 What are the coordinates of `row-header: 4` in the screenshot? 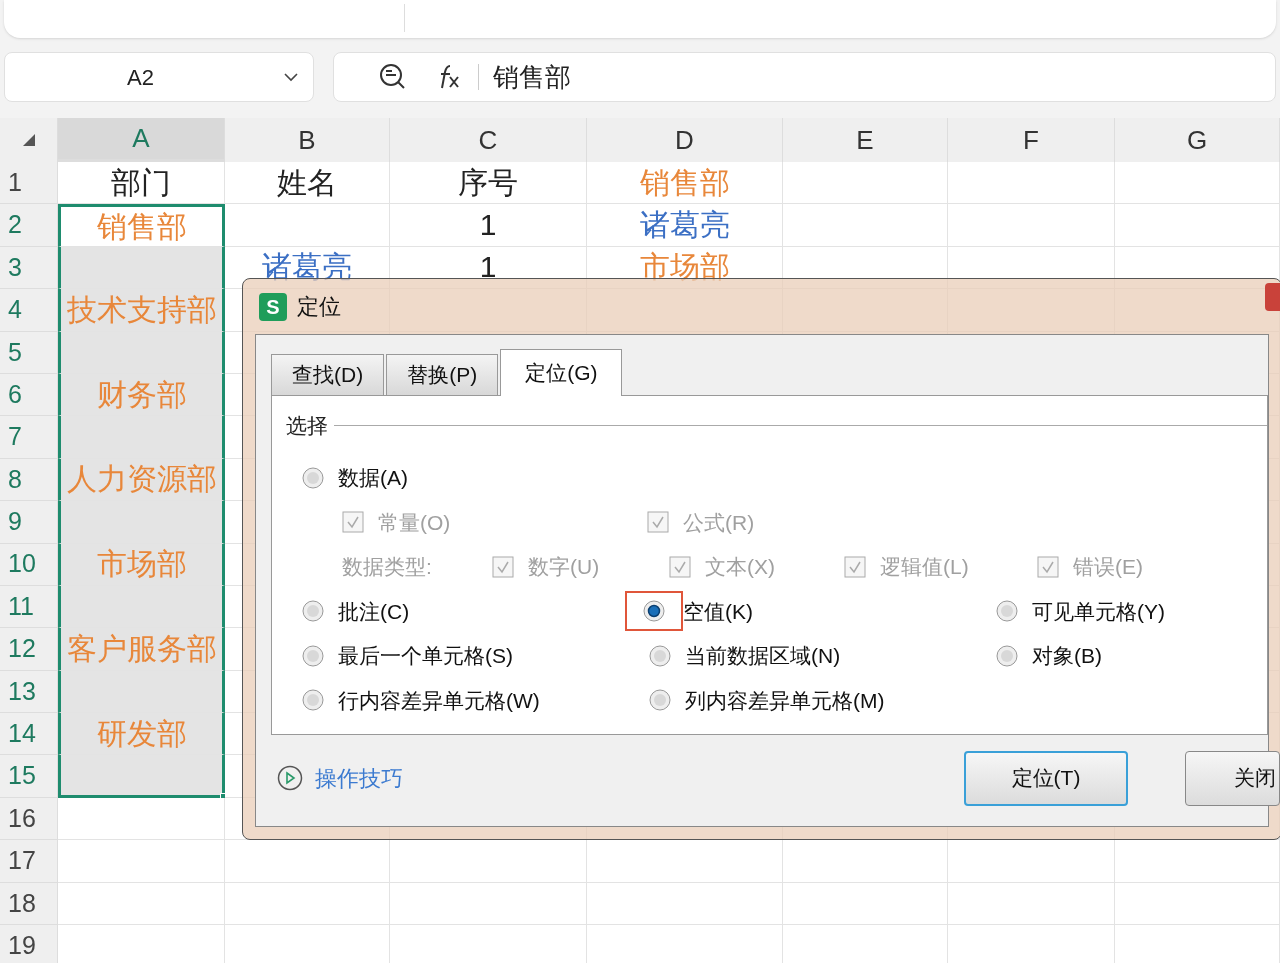 It's located at (29, 310).